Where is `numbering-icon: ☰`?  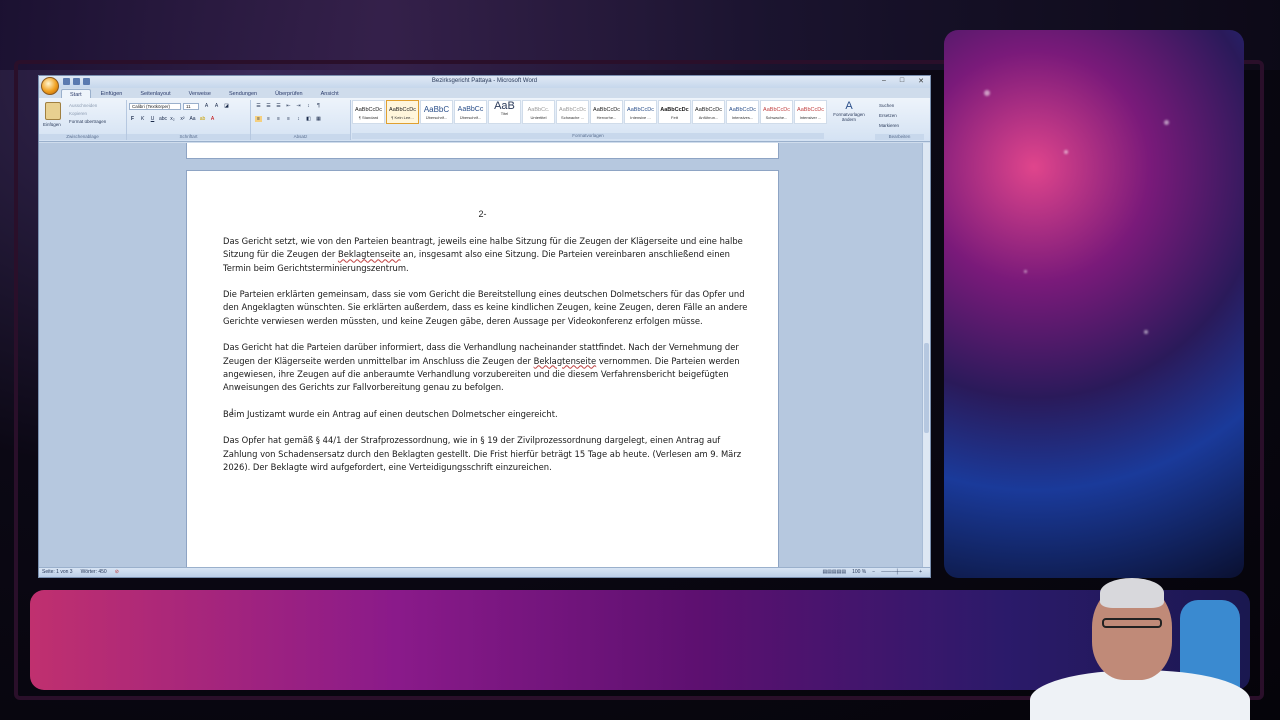
numbering-icon: ☰ is located at coordinates (268, 106).